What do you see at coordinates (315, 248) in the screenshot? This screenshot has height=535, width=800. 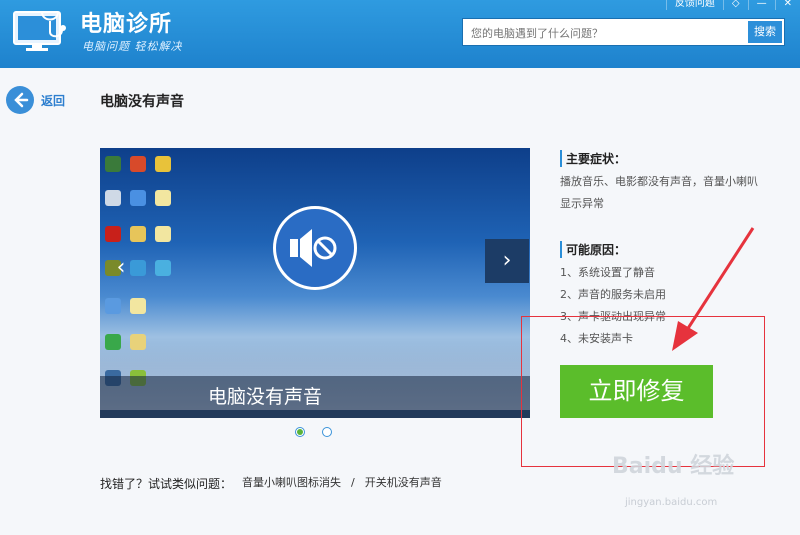 I see `mute-speaker-icon` at bounding box center [315, 248].